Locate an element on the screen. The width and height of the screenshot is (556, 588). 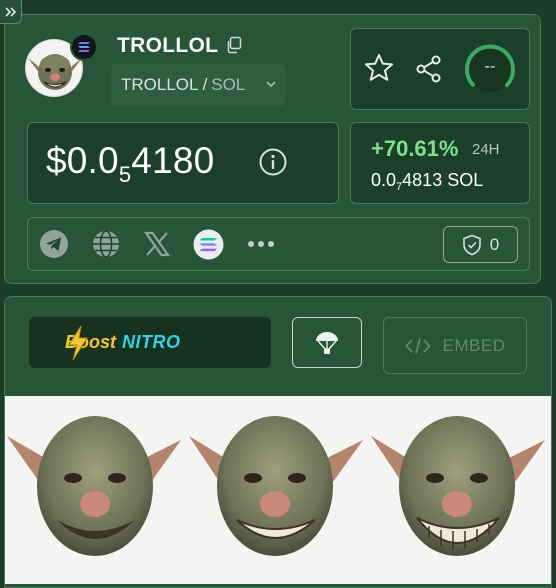
score-gauge: -- is located at coordinates (490, 69).